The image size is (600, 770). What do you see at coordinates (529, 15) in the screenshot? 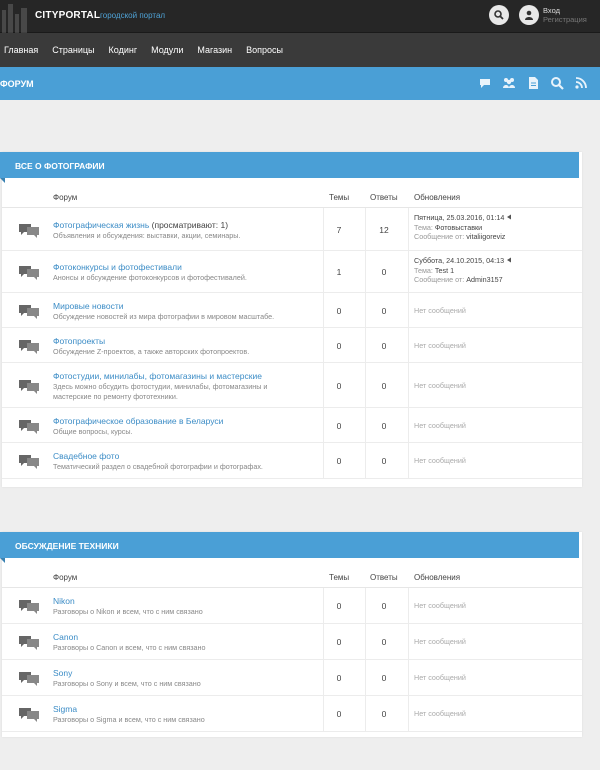
I see `user-button` at bounding box center [529, 15].